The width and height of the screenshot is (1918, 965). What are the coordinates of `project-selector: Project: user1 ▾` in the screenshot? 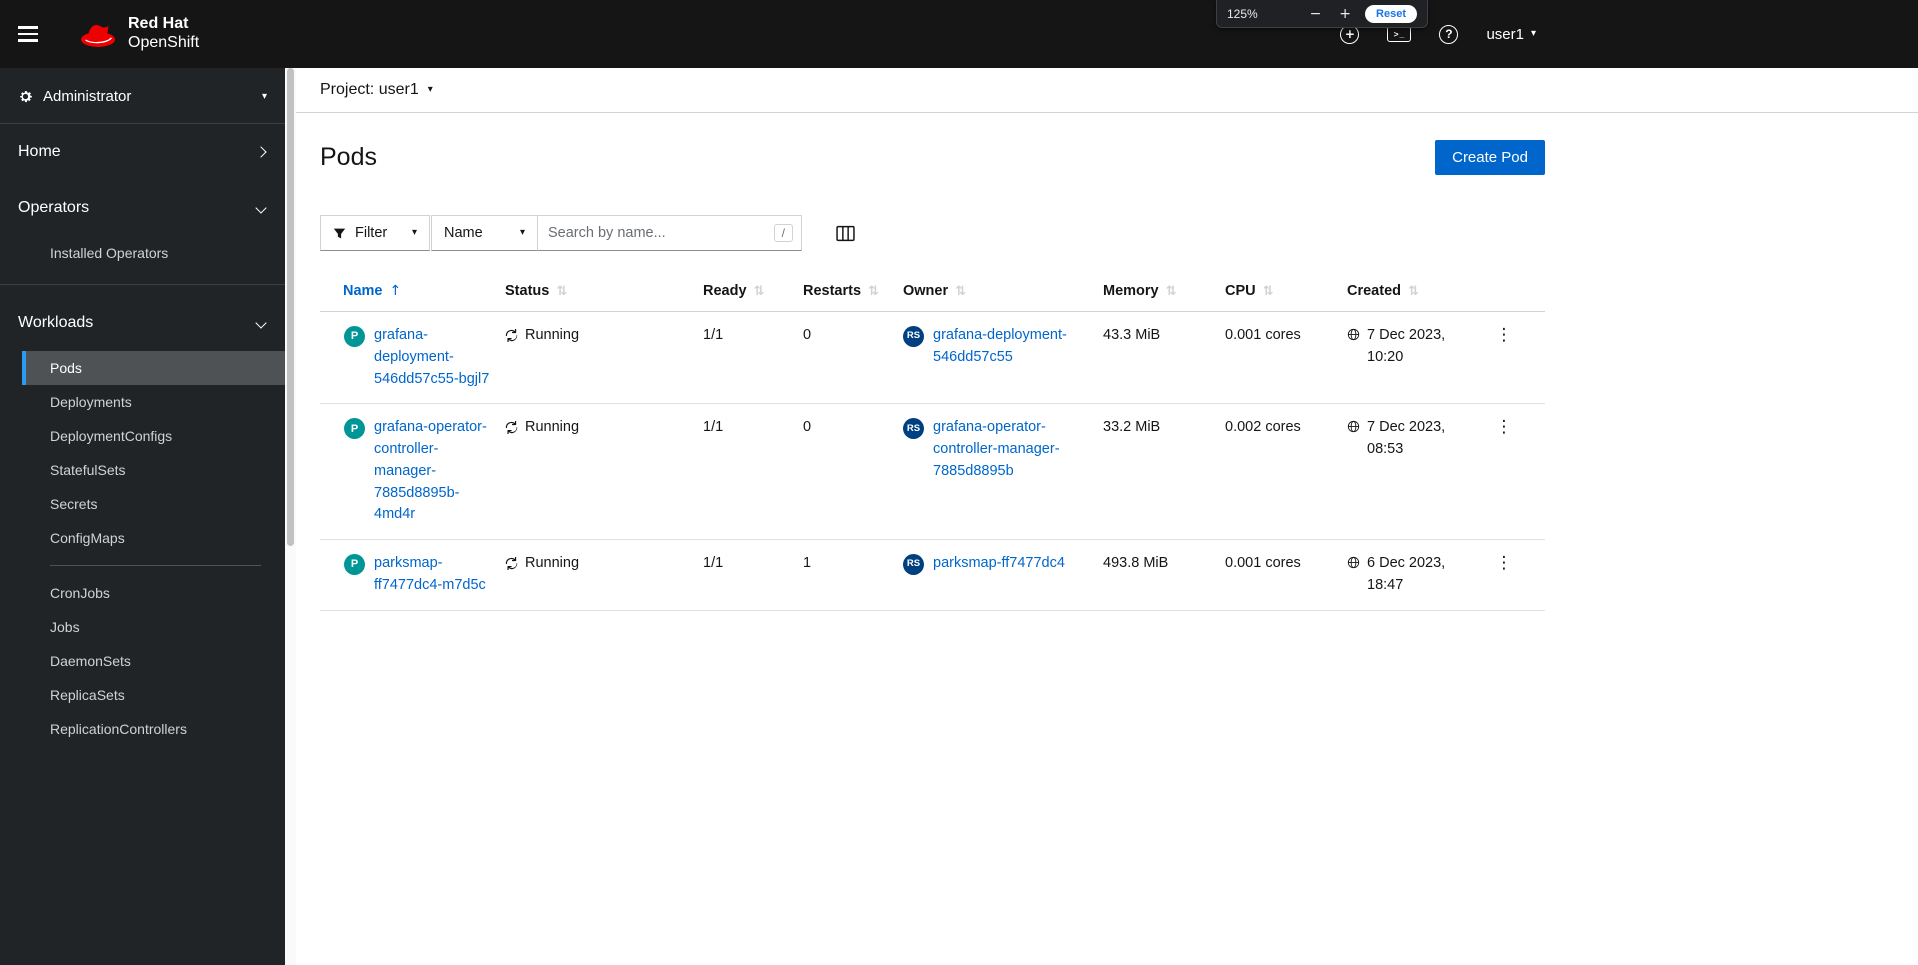 It's located at (1107, 90).